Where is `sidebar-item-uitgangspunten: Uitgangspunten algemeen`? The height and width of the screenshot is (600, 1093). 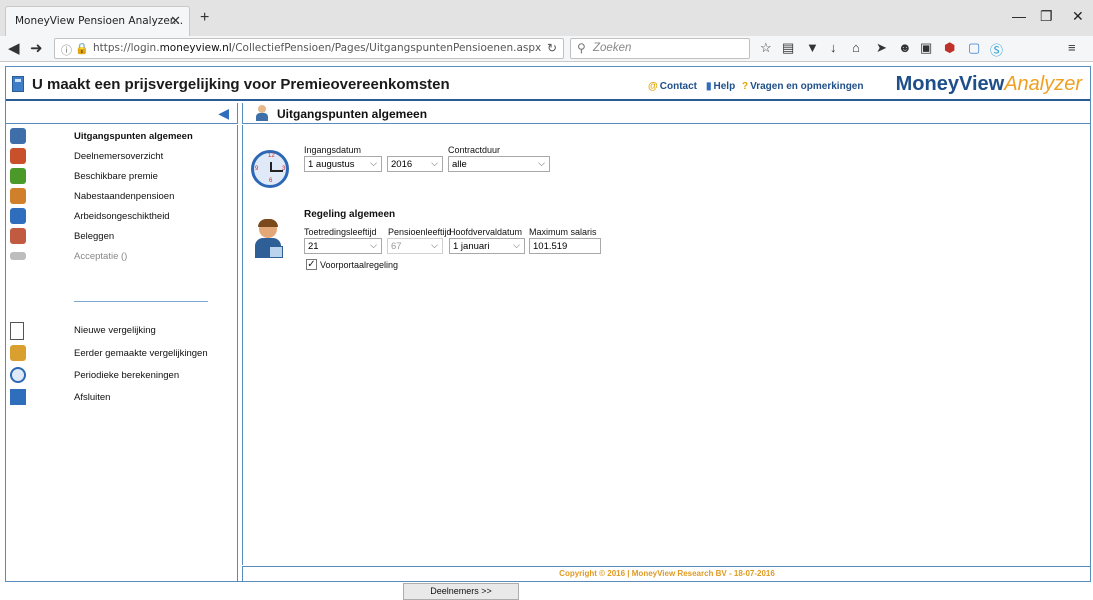
sidebar-item-uitgangspunten: Uitgangspunten algemeen is located at coordinates (121, 137).